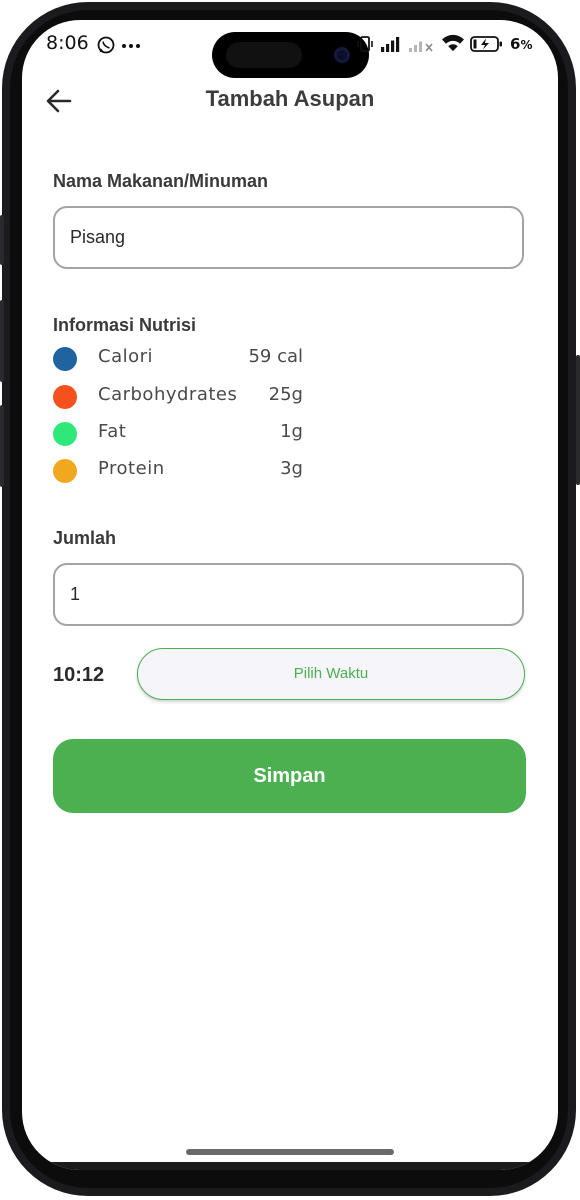  What do you see at coordinates (65, 397) in the screenshot?
I see `carbohydrates-color-dot` at bounding box center [65, 397].